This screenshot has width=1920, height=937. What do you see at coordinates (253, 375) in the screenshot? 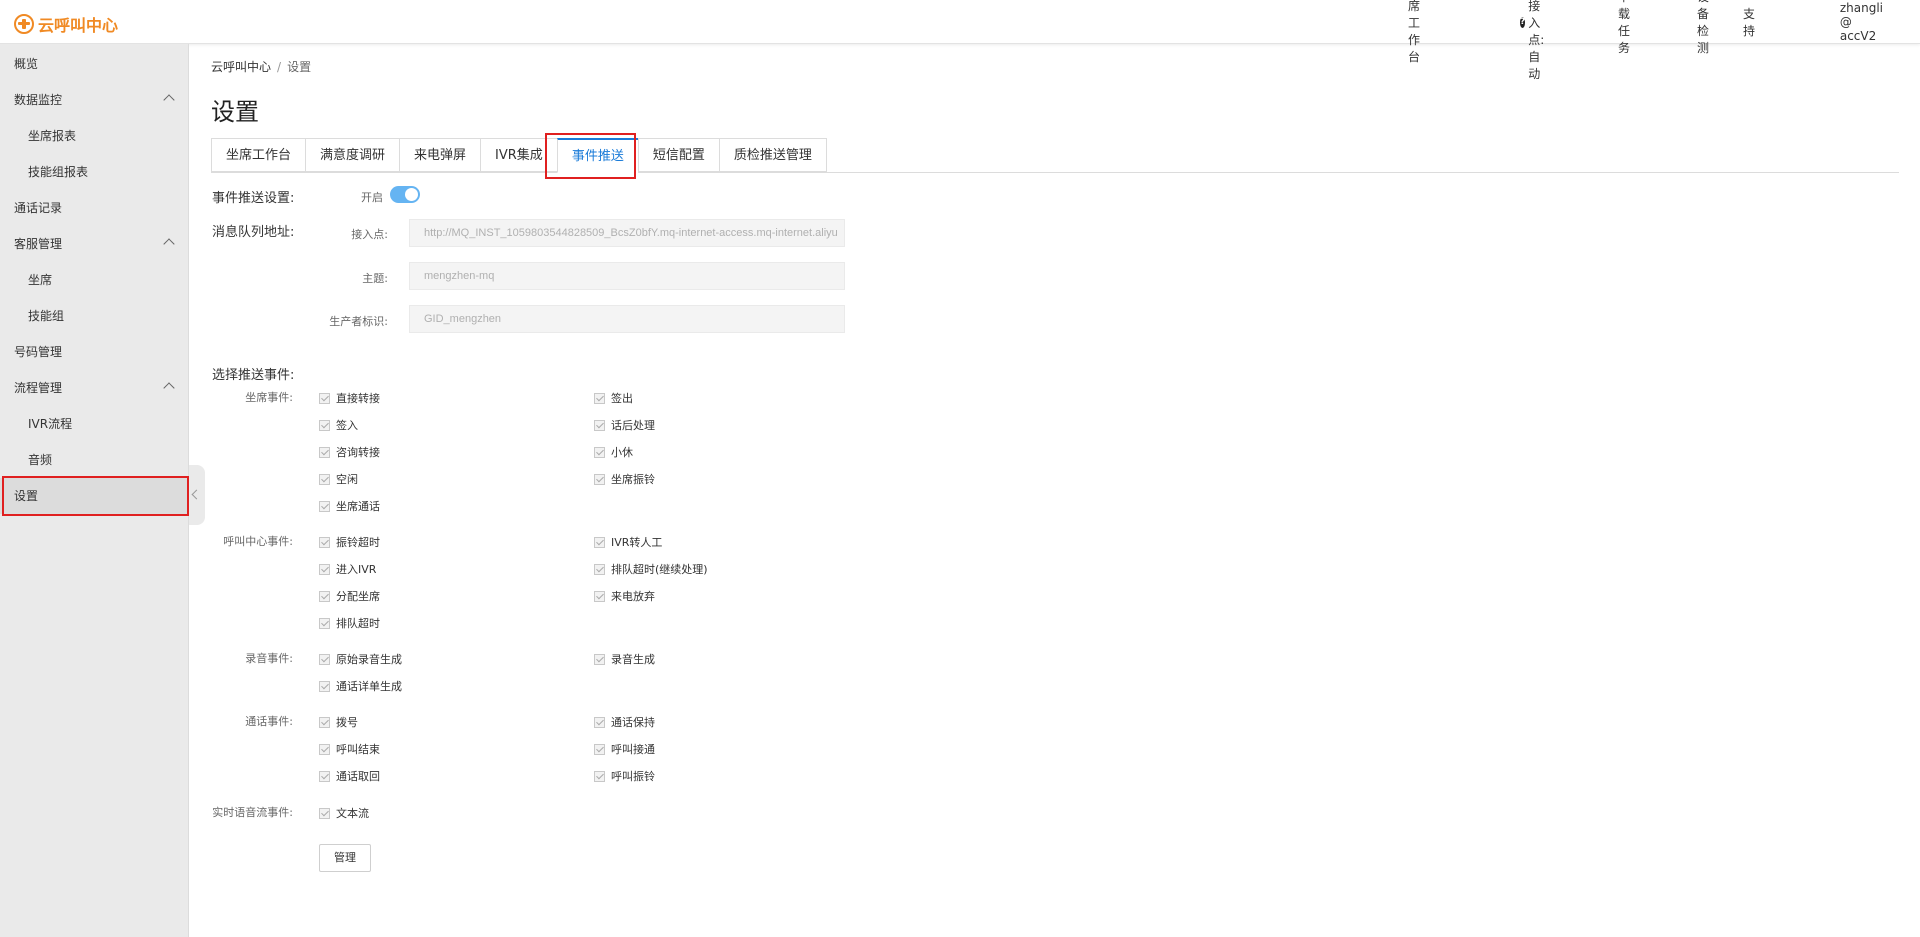
I see `select-events-label: 选择推送事件:` at bounding box center [253, 375].